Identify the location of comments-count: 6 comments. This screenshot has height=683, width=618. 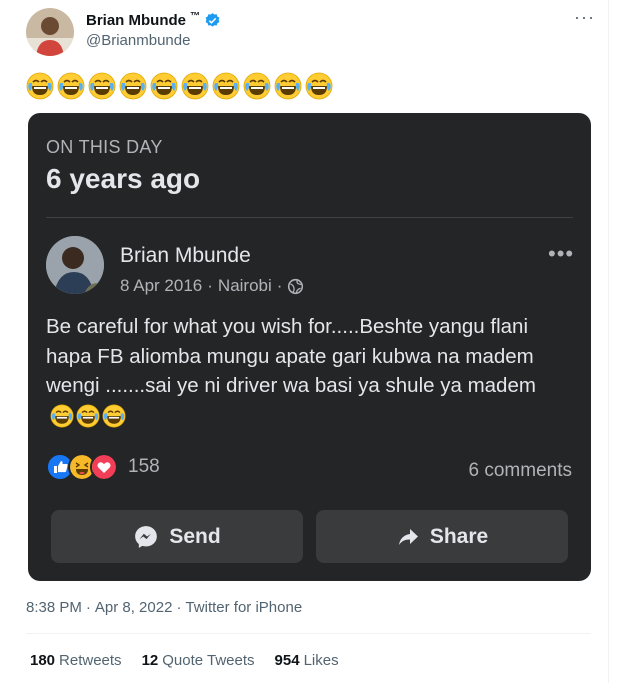
(520, 470).